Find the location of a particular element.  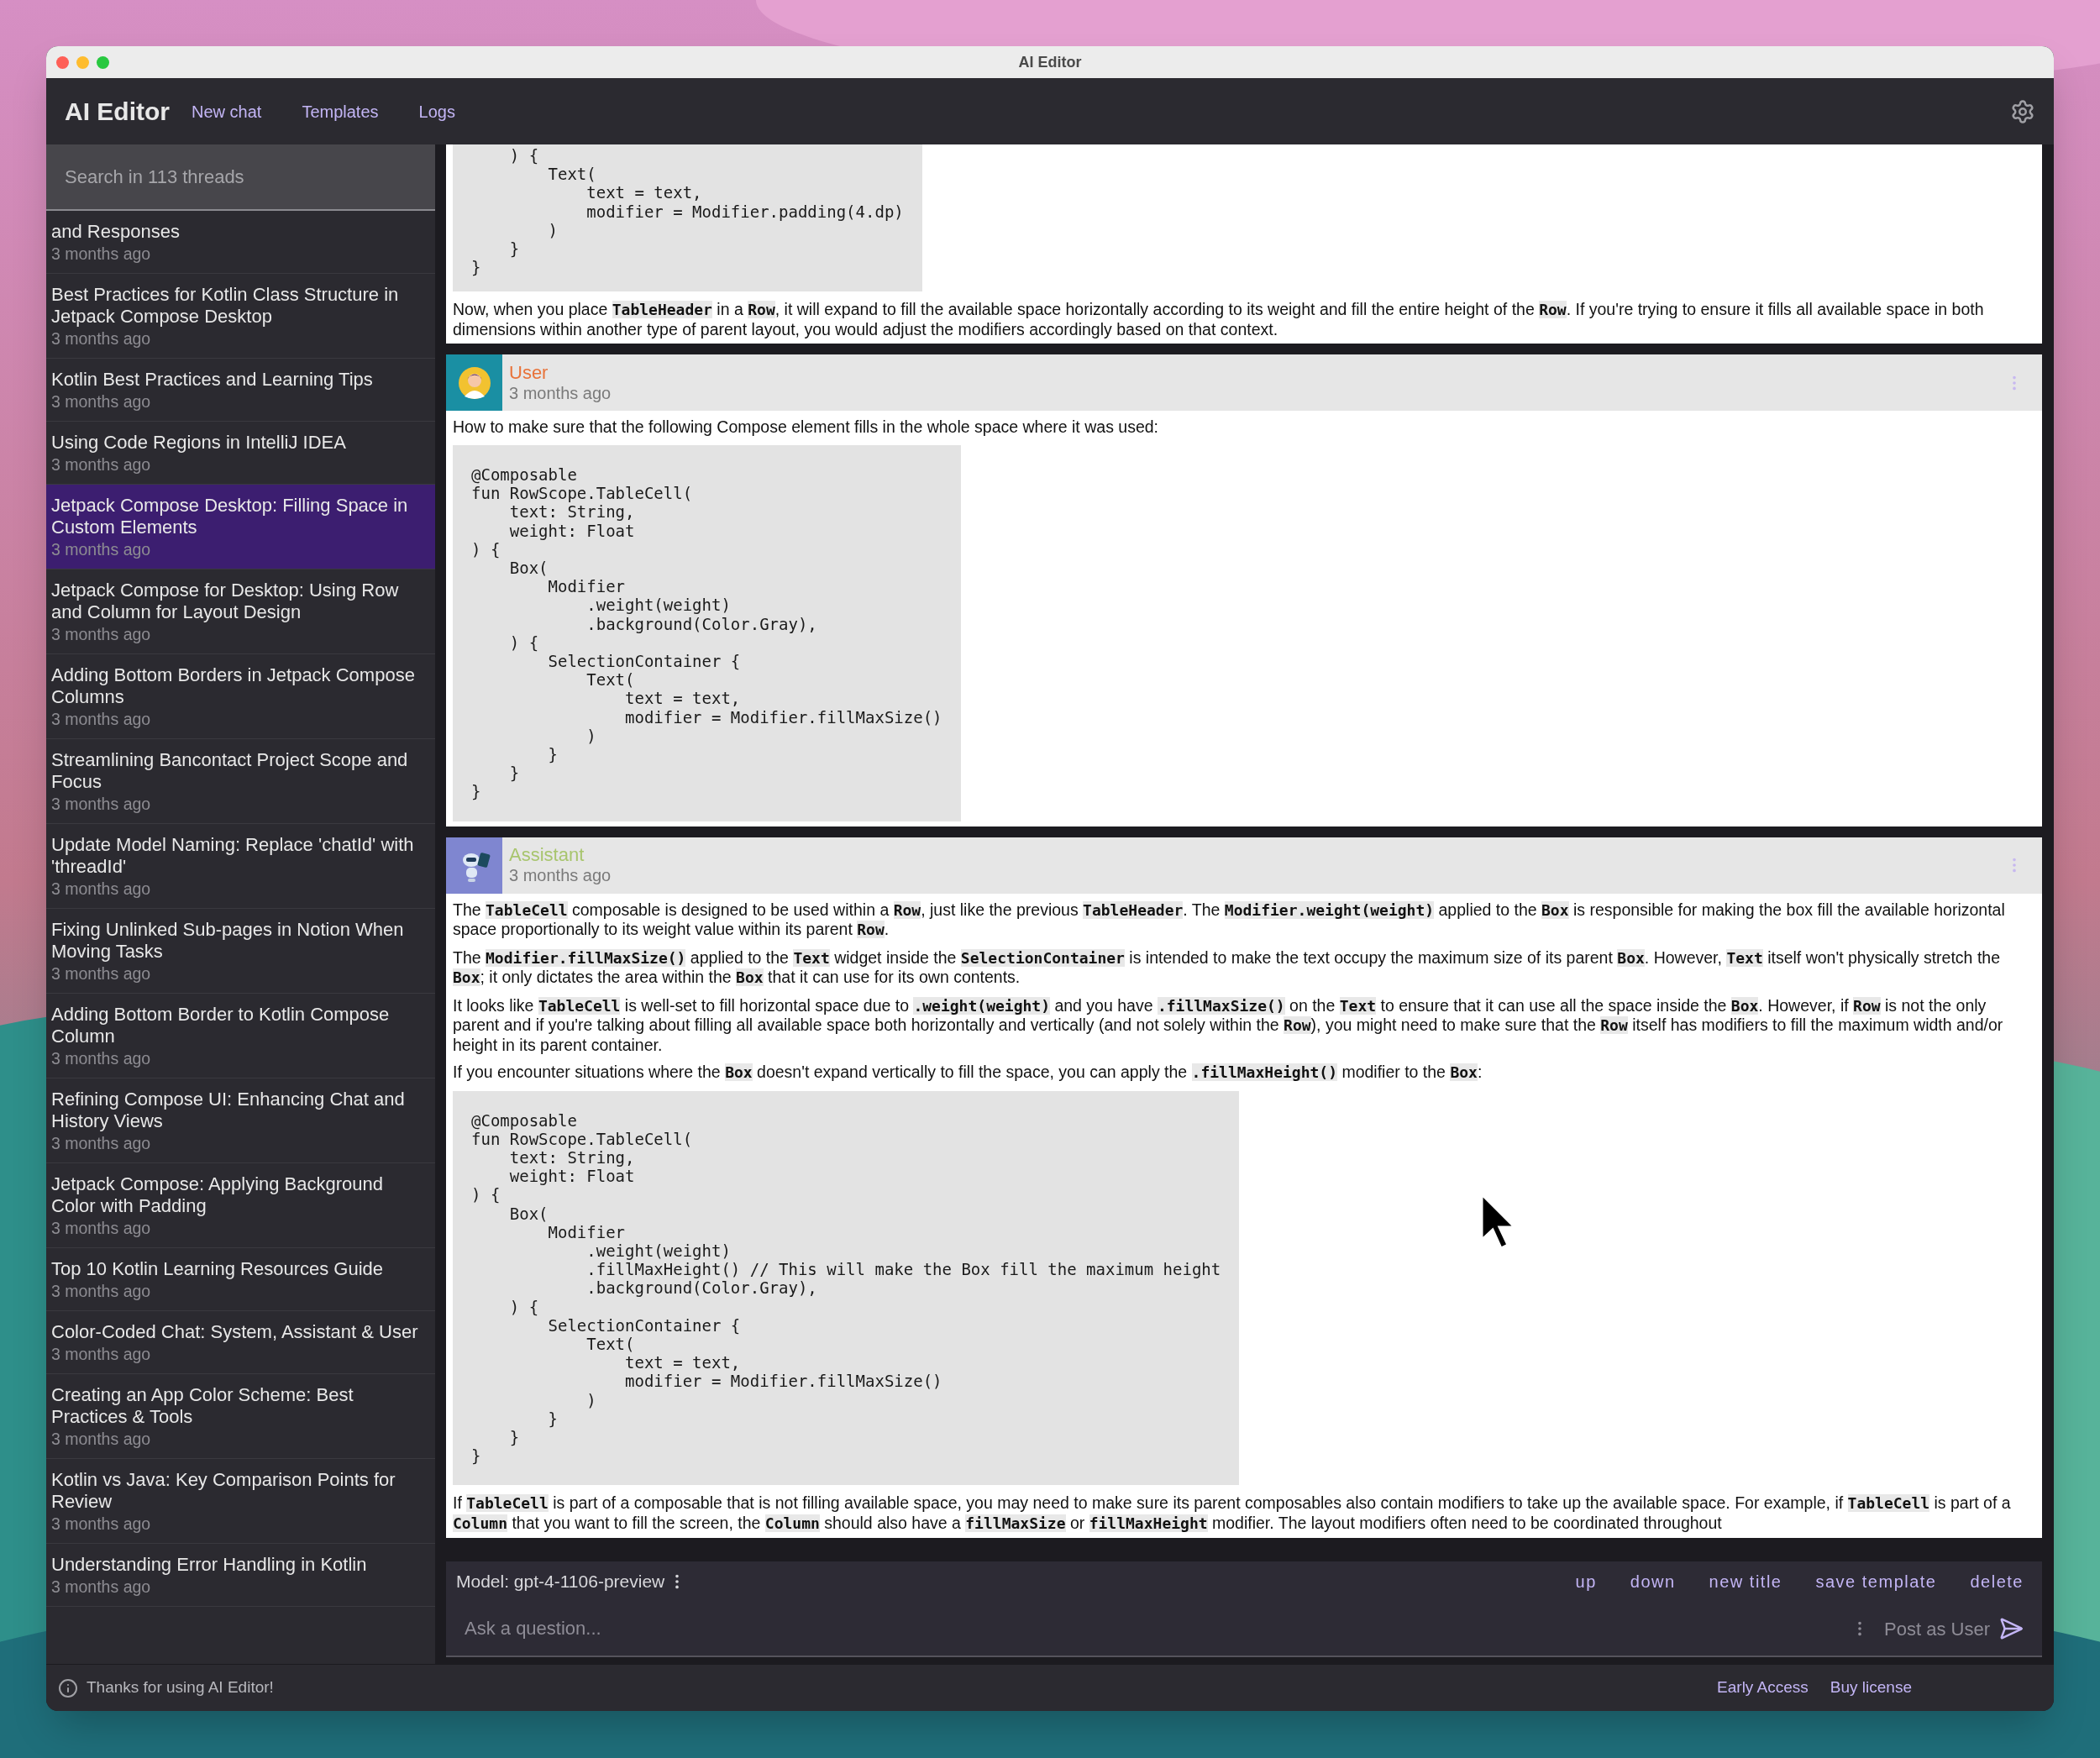

author-name: User is located at coordinates (529, 372).